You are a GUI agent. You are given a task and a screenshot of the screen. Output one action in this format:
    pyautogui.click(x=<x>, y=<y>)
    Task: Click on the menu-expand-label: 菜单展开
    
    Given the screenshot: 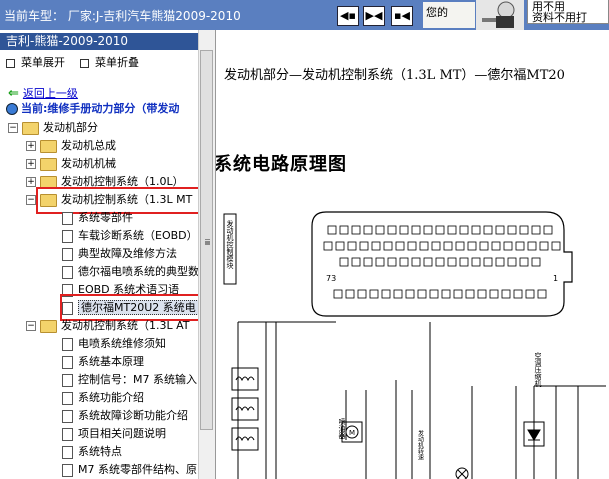 What is the action you would take?
    pyautogui.click(x=43, y=62)
    